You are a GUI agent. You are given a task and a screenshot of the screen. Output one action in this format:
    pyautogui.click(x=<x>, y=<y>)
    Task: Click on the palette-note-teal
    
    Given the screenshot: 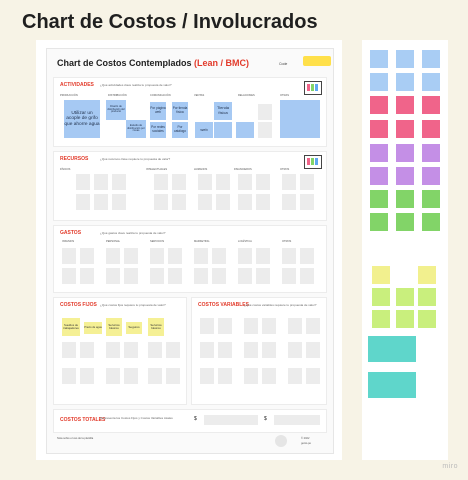 What is the action you would take?
    pyautogui.click(x=392, y=385)
    